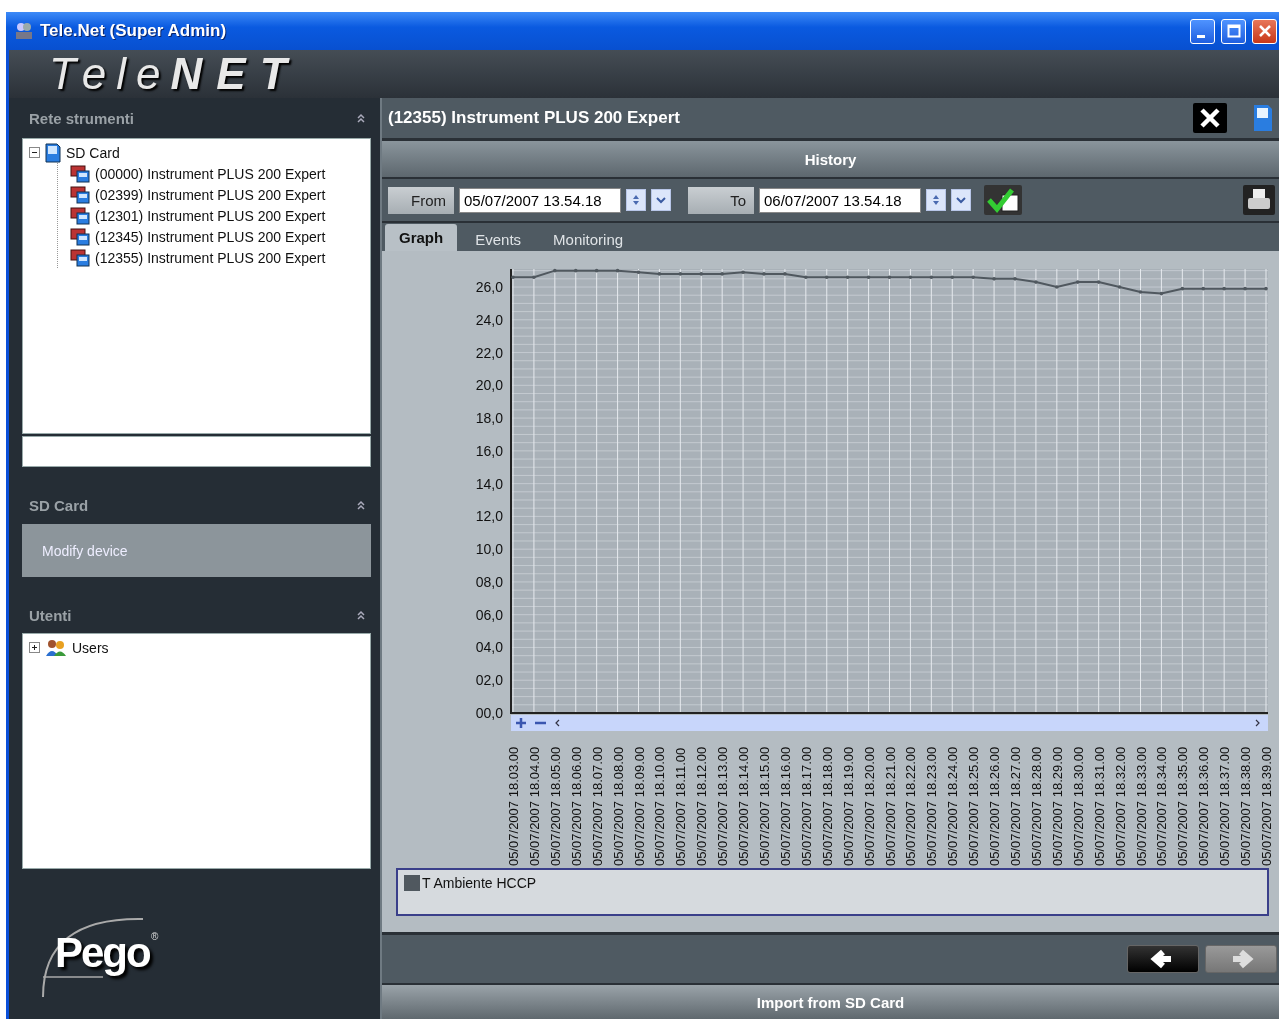 This screenshot has height=1019, width=1279. Describe the element at coordinates (540, 200) in the screenshot. I see `date-field: 05/07/2007 13.54.18` at that location.